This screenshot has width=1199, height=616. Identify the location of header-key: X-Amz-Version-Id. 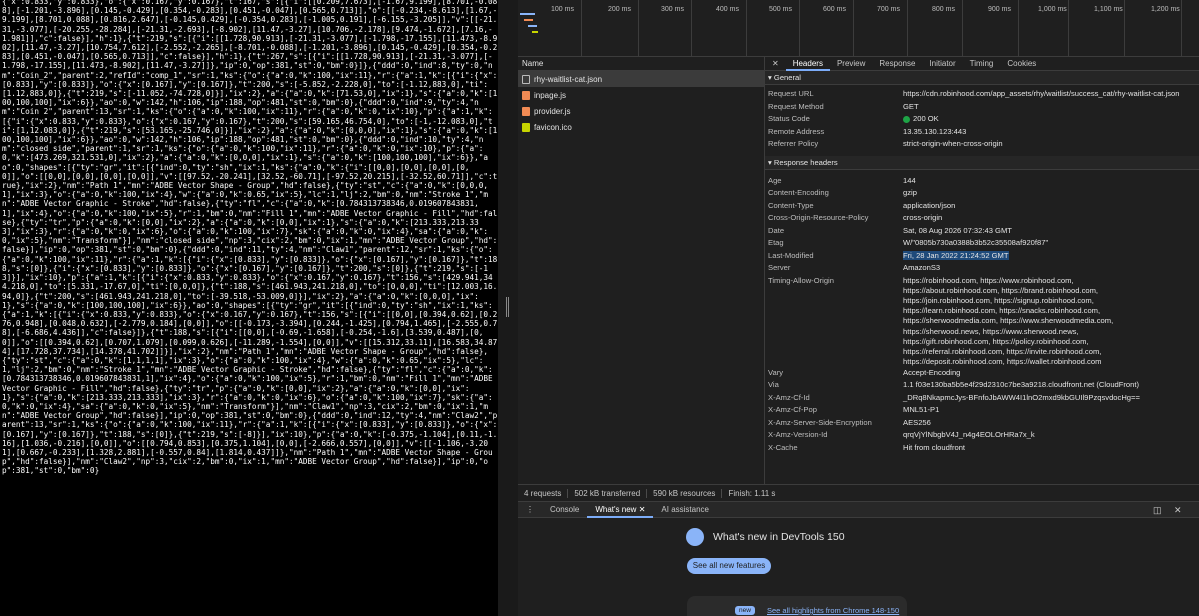
(798, 434).